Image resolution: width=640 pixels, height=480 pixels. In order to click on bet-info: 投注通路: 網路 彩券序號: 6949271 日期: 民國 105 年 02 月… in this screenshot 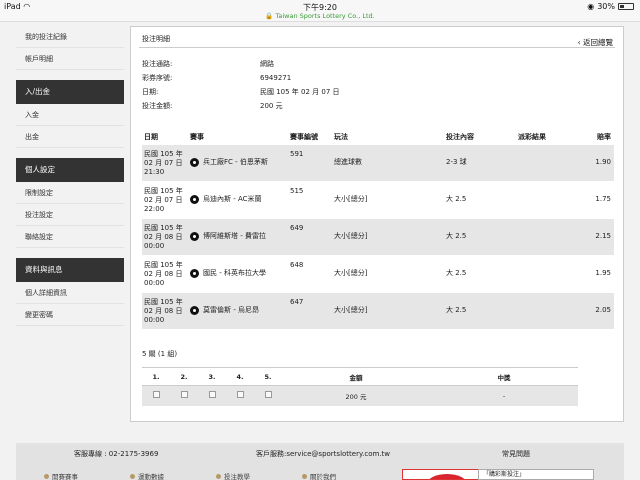, I will do `click(241, 85)`.